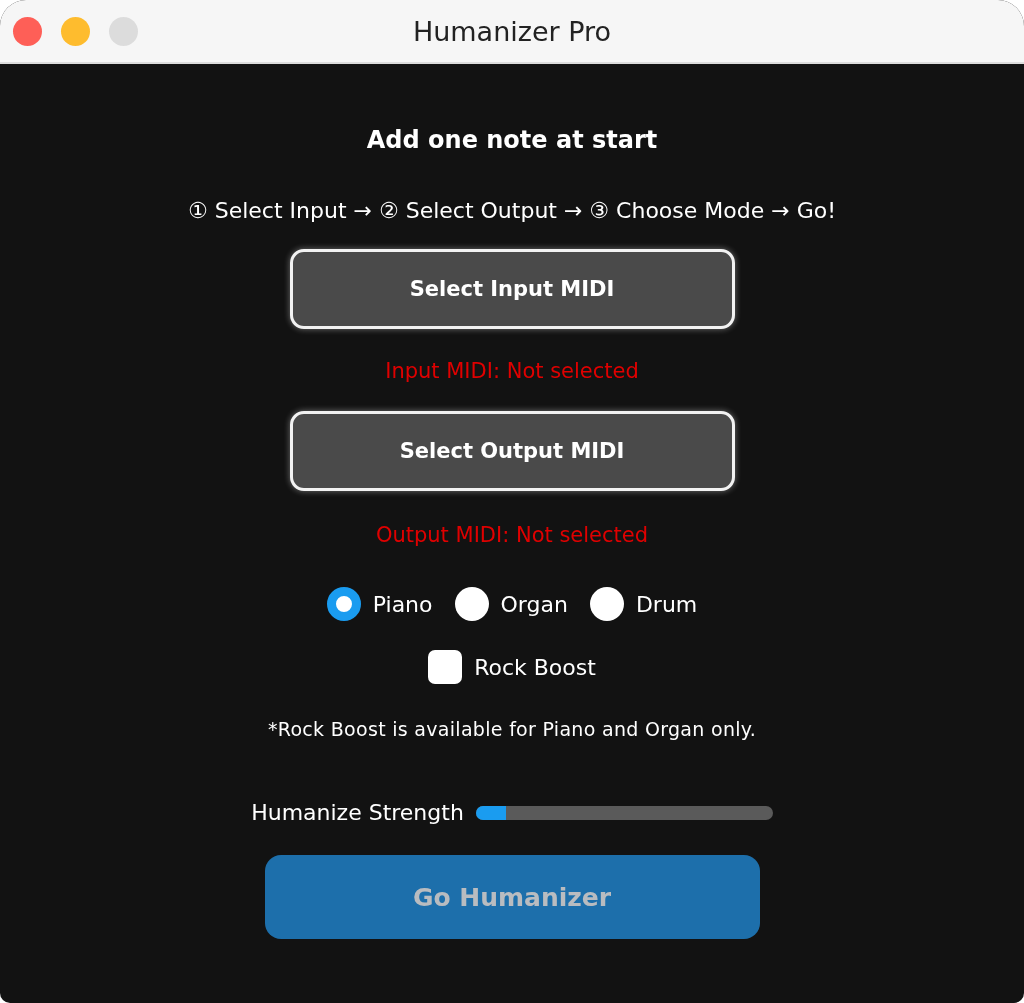 Image resolution: width=1024 pixels, height=1003 pixels. What do you see at coordinates (512, 210) in the screenshot?
I see `steps-instructions: ① Select Input → ② Select Output → ③ Choose Mode → Go!` at bounding box center [512, 210].